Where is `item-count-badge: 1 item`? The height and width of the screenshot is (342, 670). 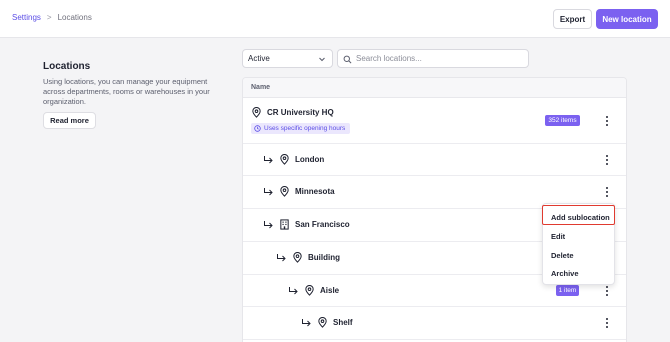 item-count-badge: 1 item is located at coordinates (567, 290).